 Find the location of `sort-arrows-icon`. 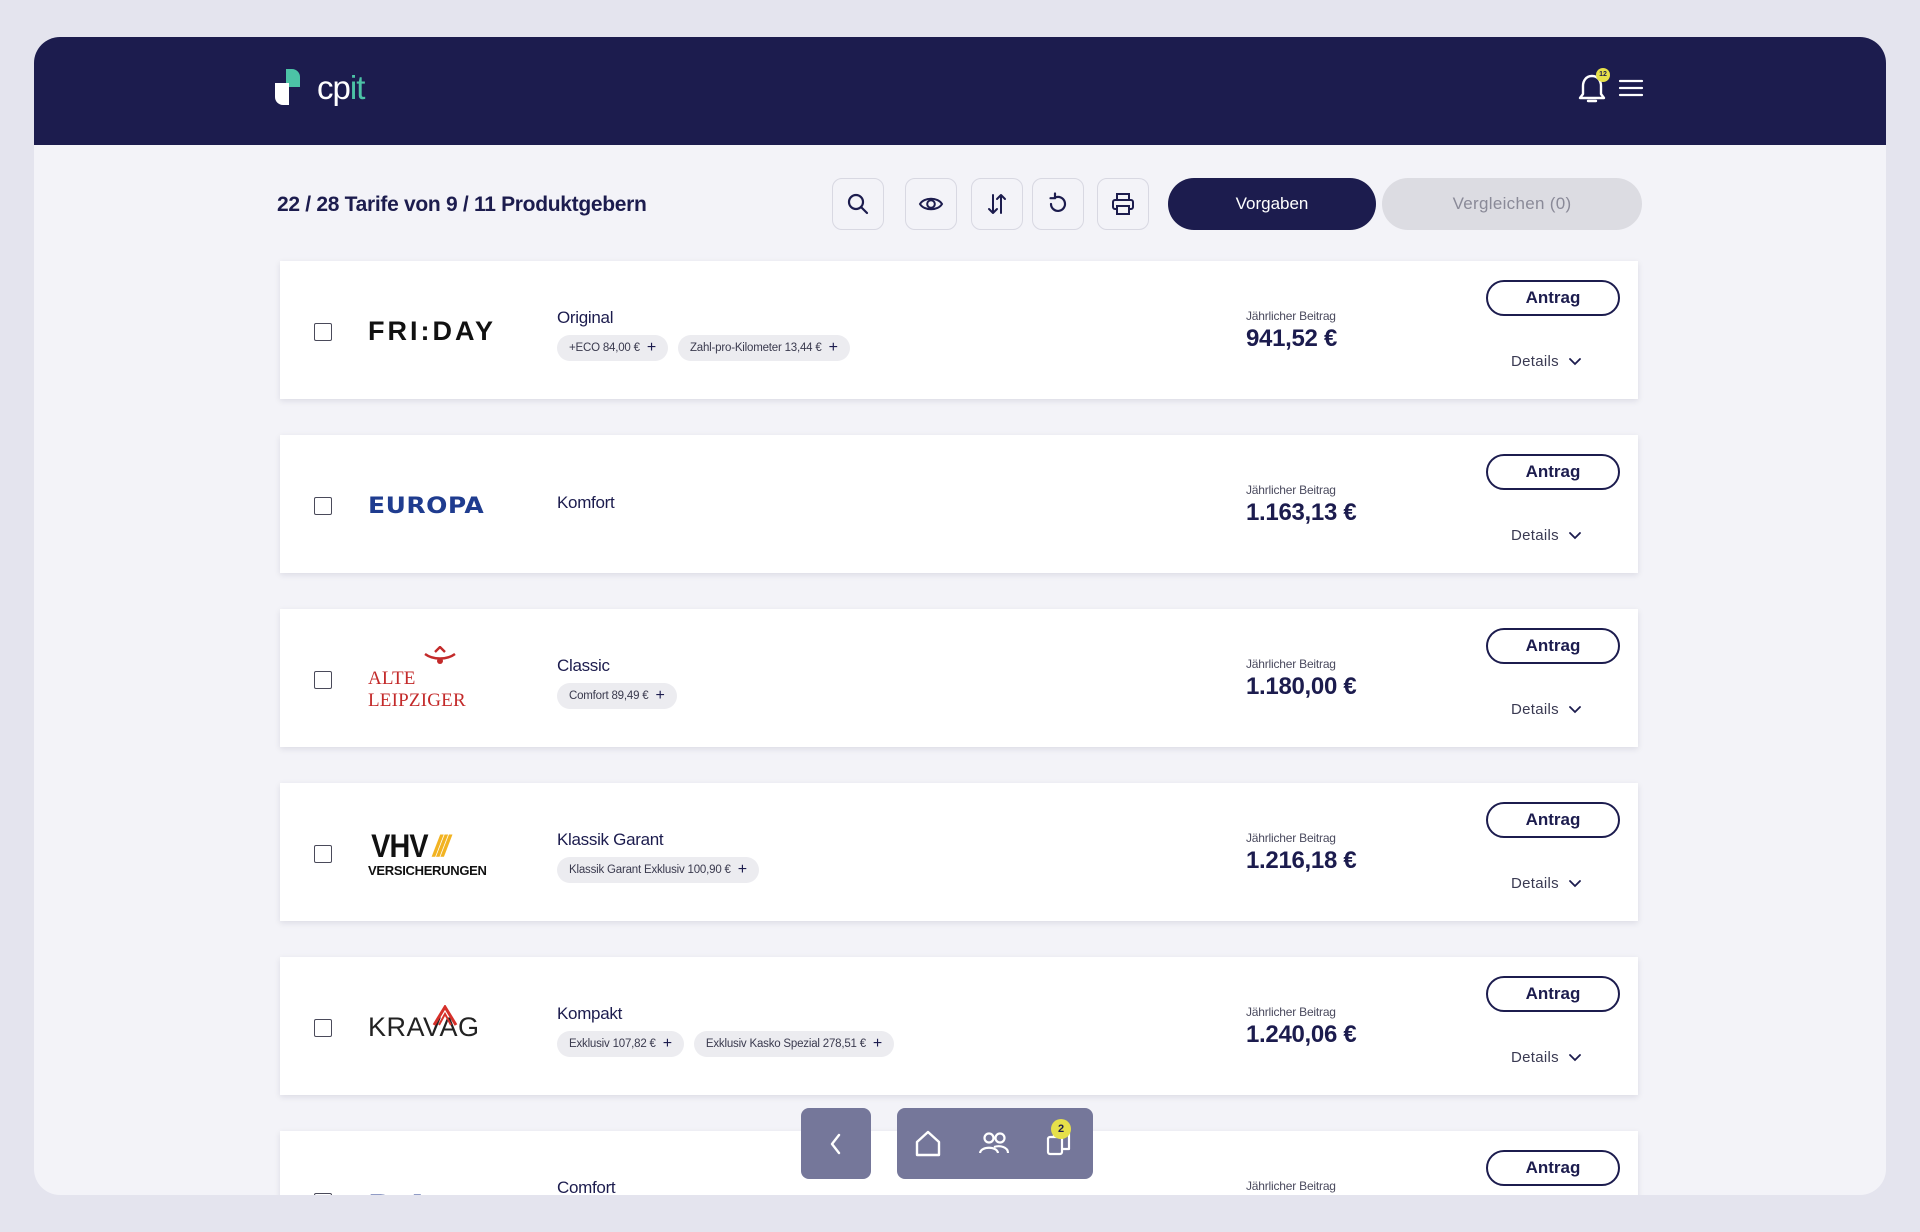

sort-arrows-icon is located at coordinates (997, 204).